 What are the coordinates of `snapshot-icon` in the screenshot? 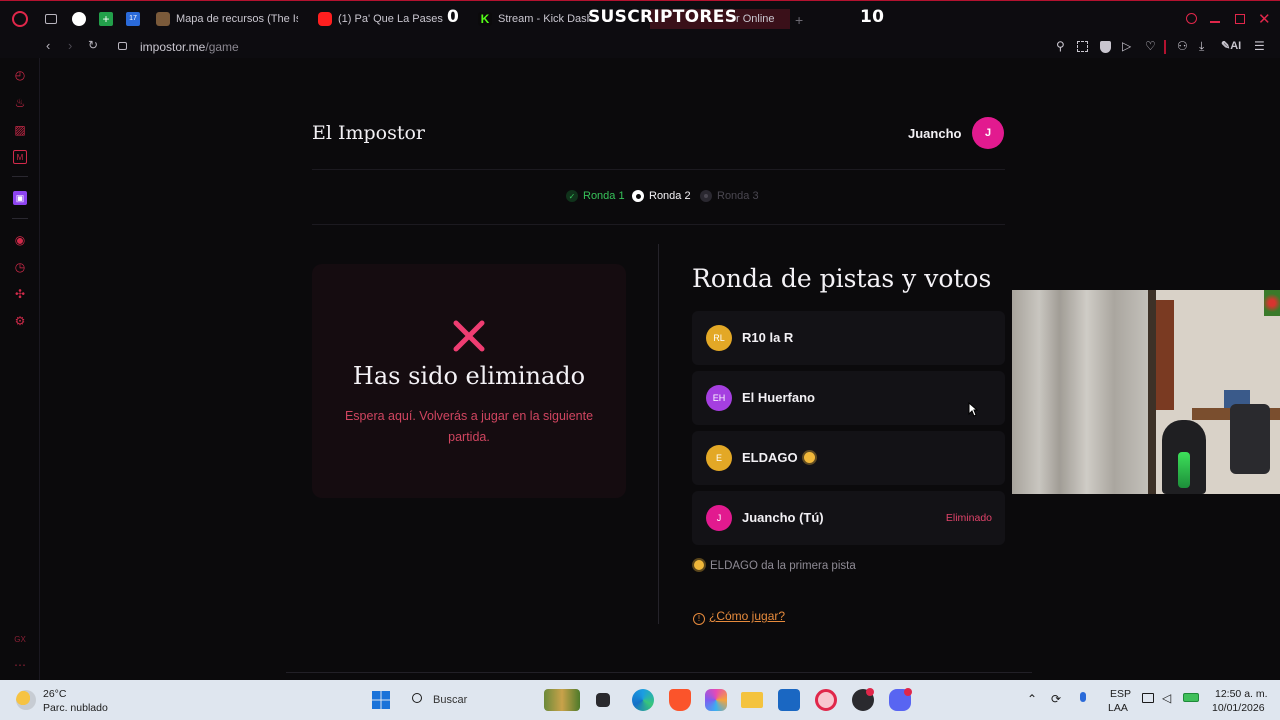 It's located at (1082, 46).